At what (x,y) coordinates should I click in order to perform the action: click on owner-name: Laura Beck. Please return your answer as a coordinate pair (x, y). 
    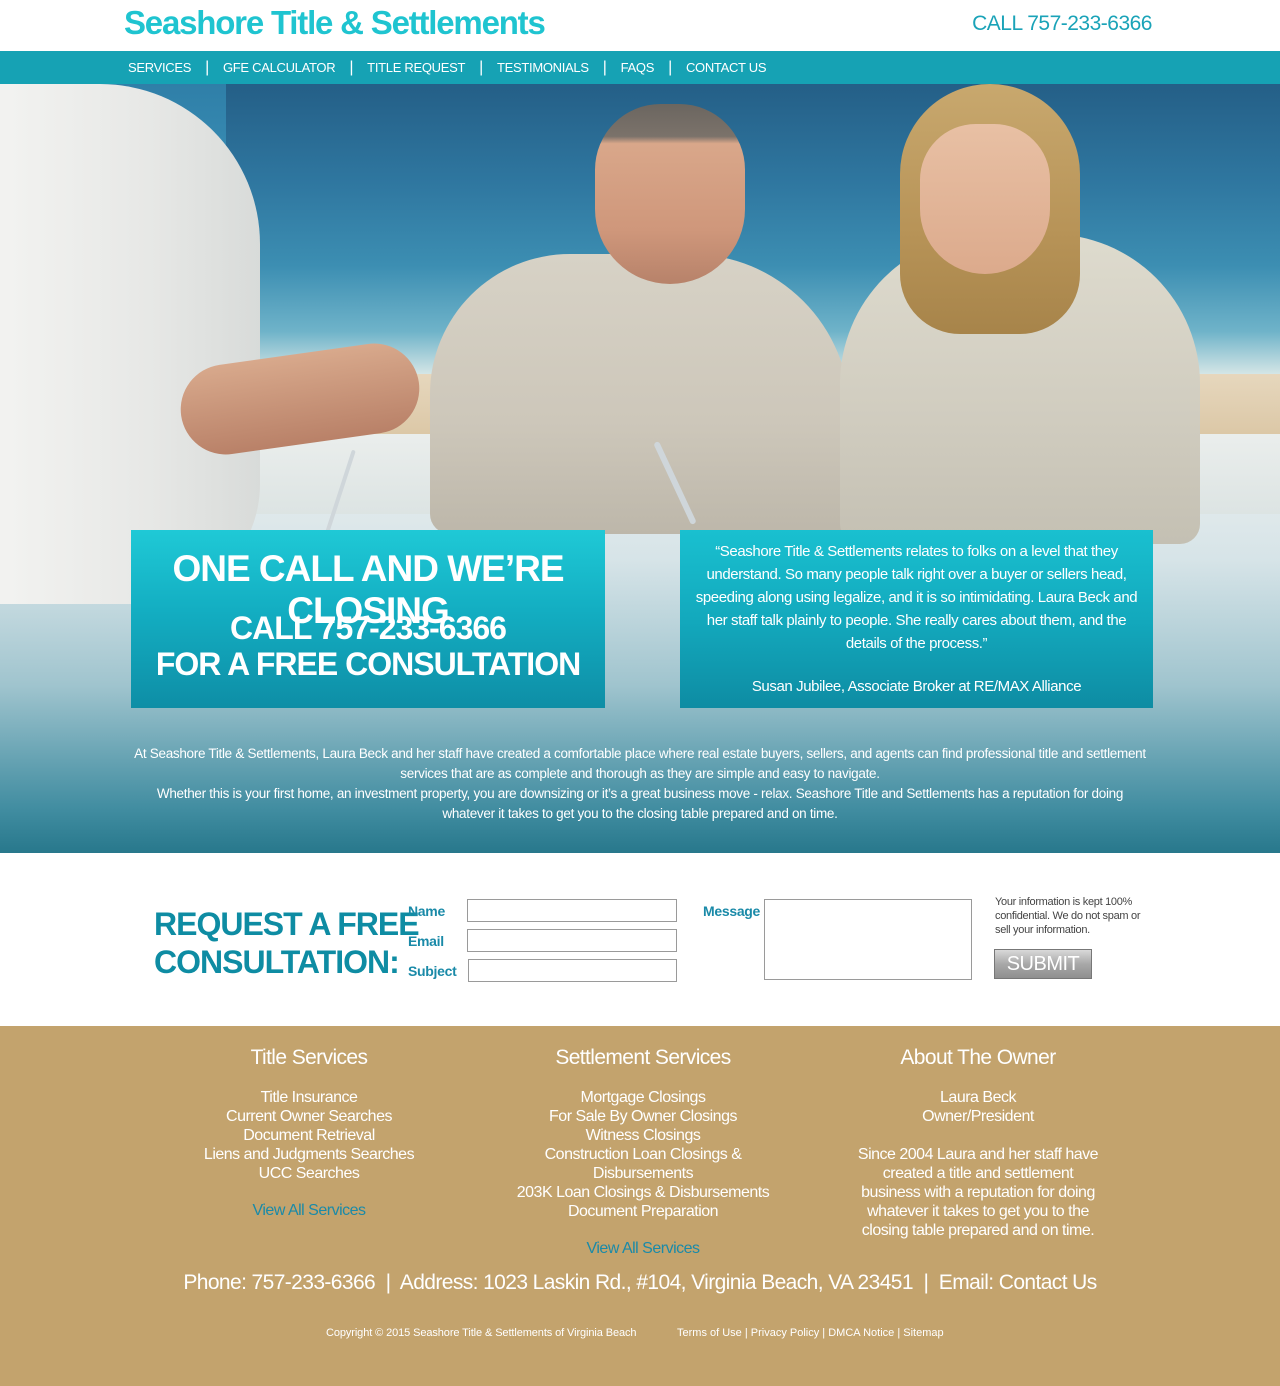
    Looking at the image, I should click on (978, 1097).